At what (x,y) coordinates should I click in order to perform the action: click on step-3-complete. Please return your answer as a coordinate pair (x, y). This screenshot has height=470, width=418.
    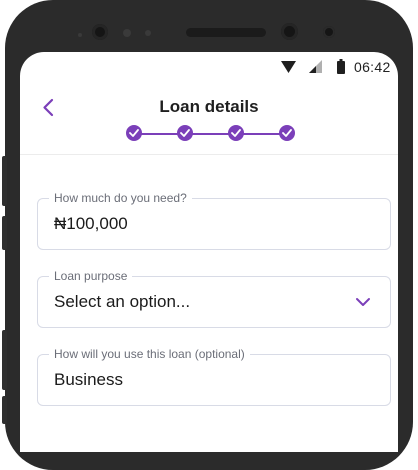
    Looking at the image, I should click on (236, 133).